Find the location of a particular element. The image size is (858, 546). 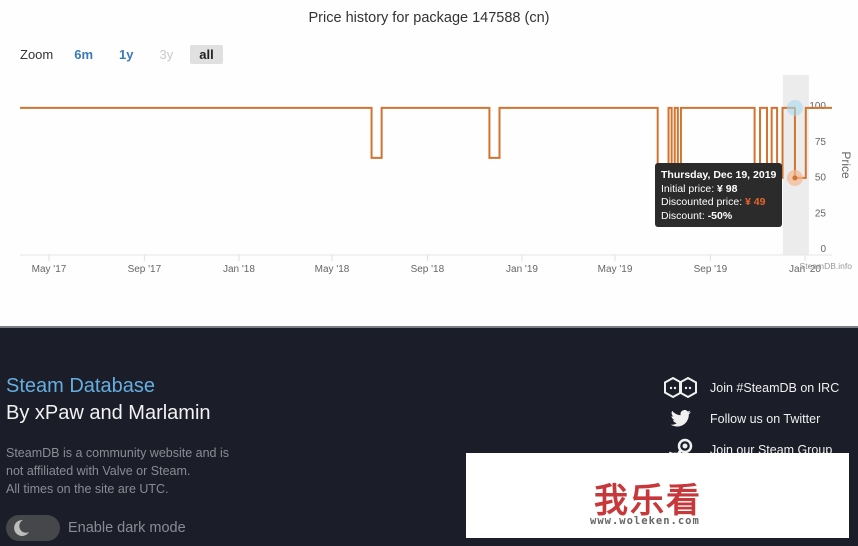

y-tick-label: 25 is located at coordinates (821, 213).